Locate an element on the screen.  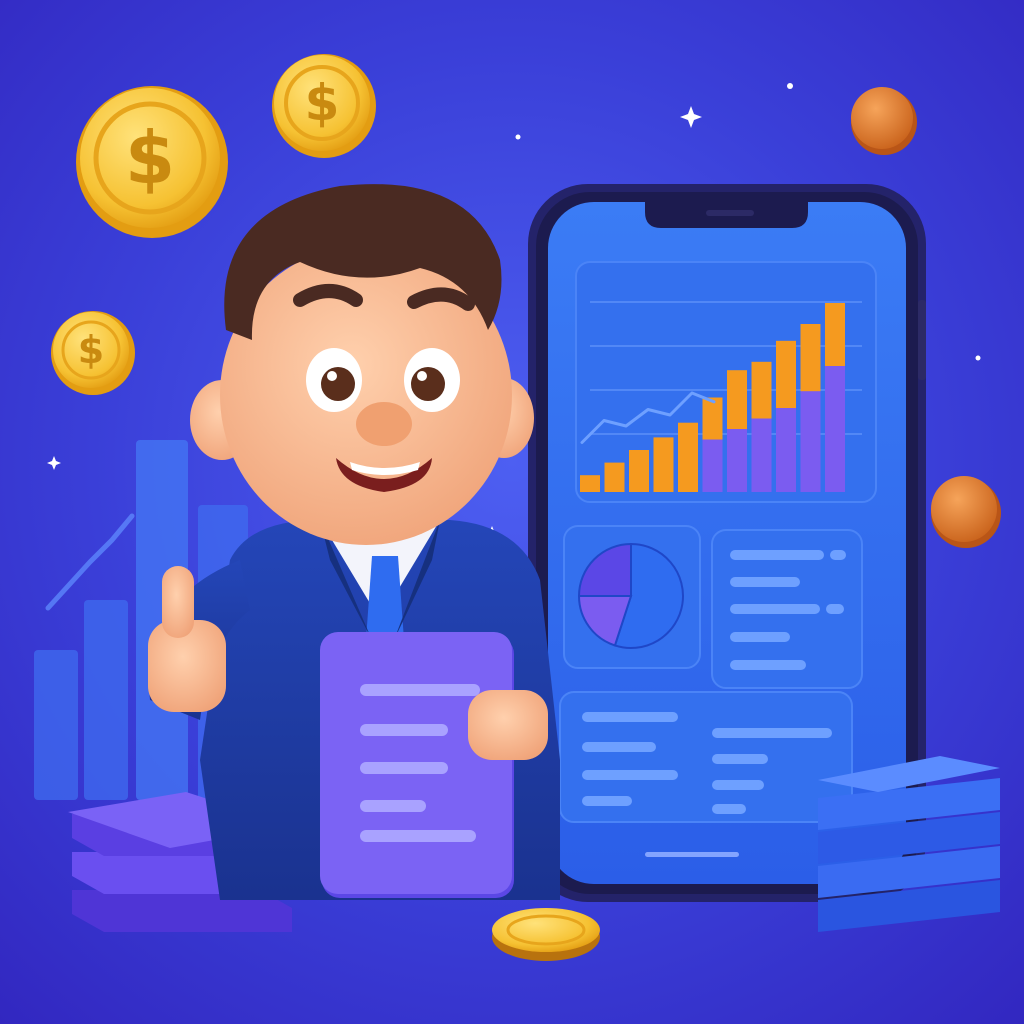
phone-pie-card is located at coordinates (632, 597).